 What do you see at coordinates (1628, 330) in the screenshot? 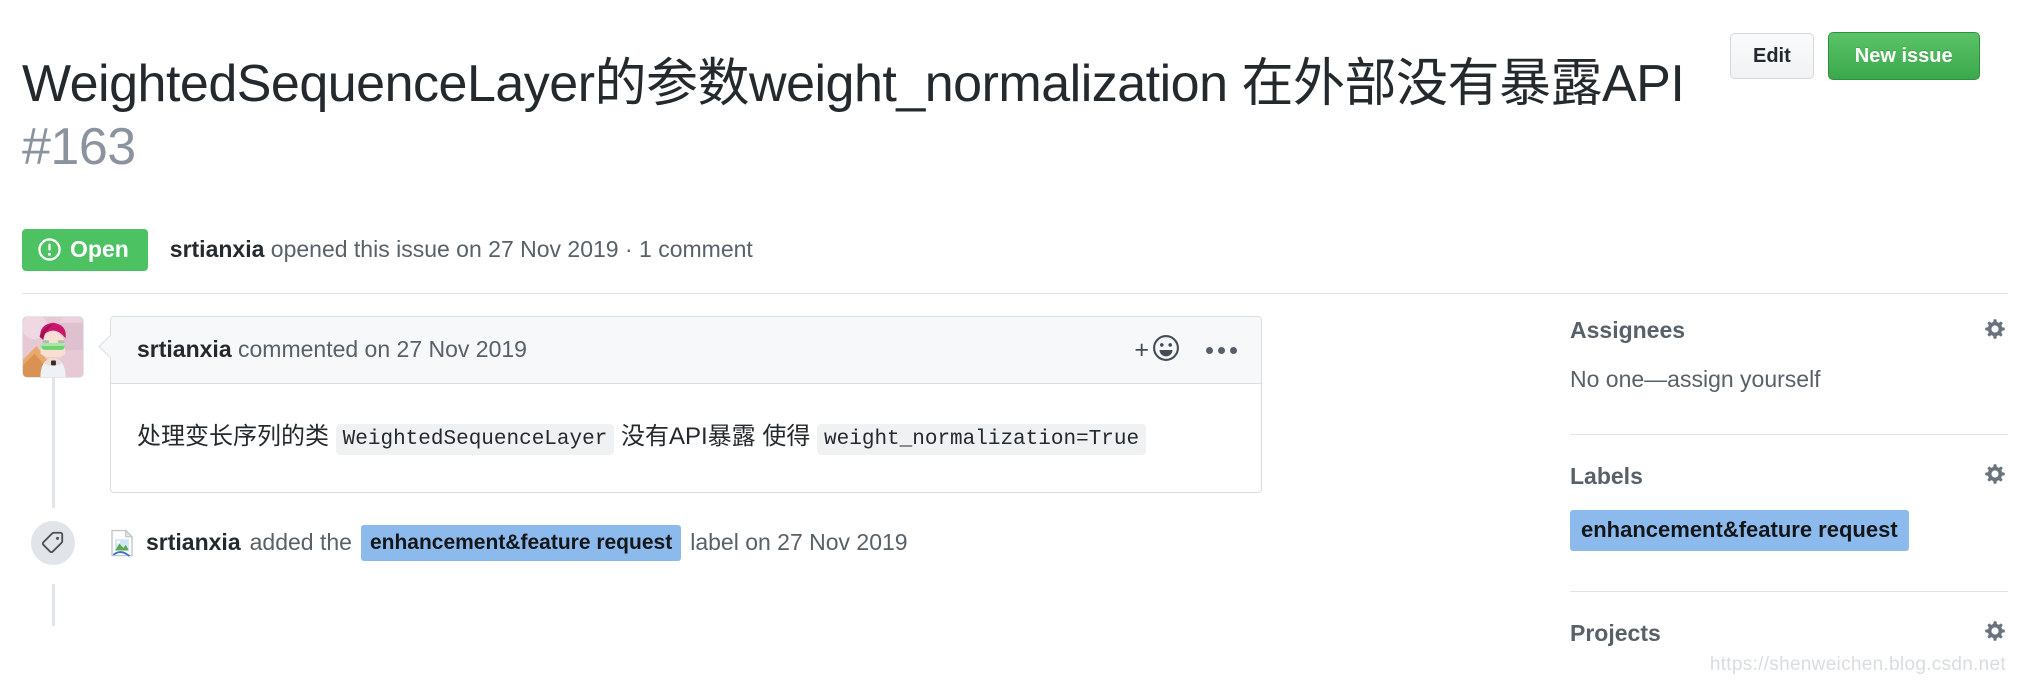
I see `assignees-title: Assignees` at bounding box center [1628, 330].